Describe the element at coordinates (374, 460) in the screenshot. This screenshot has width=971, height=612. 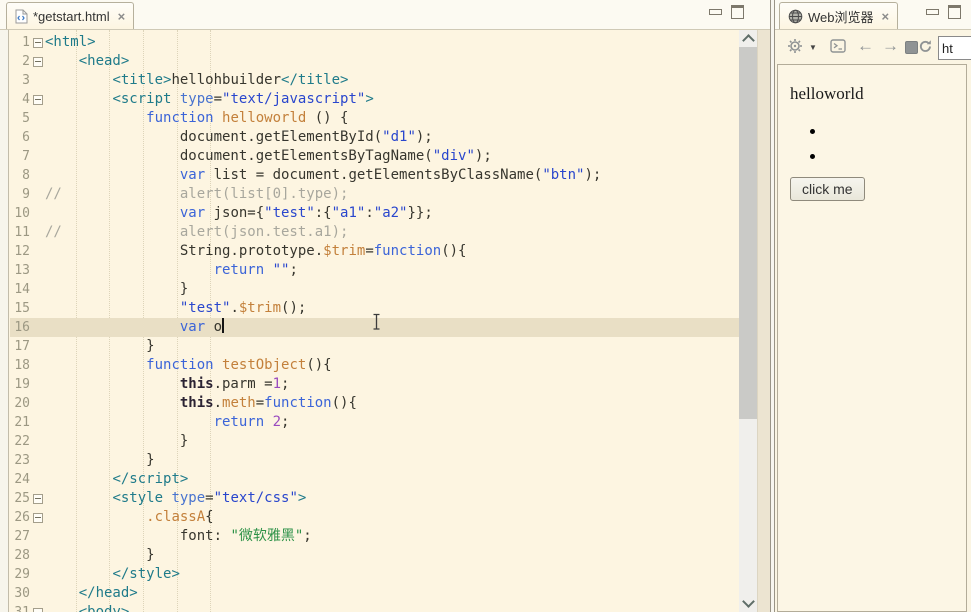
I see `code-line: 23 }` at that location.